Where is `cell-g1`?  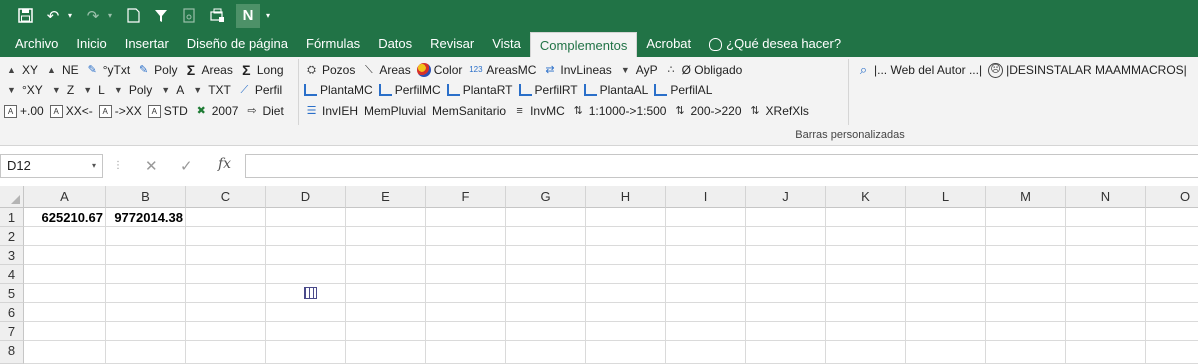
cell-g1 is located at coordinates (546, 217).